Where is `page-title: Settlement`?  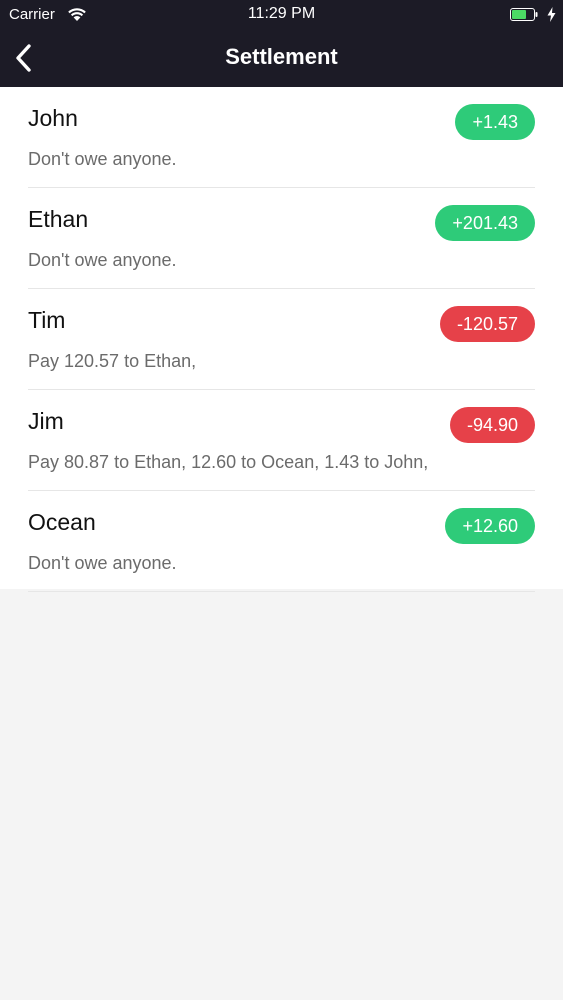
page-title: Settlement is located at coordinates (281, 56).